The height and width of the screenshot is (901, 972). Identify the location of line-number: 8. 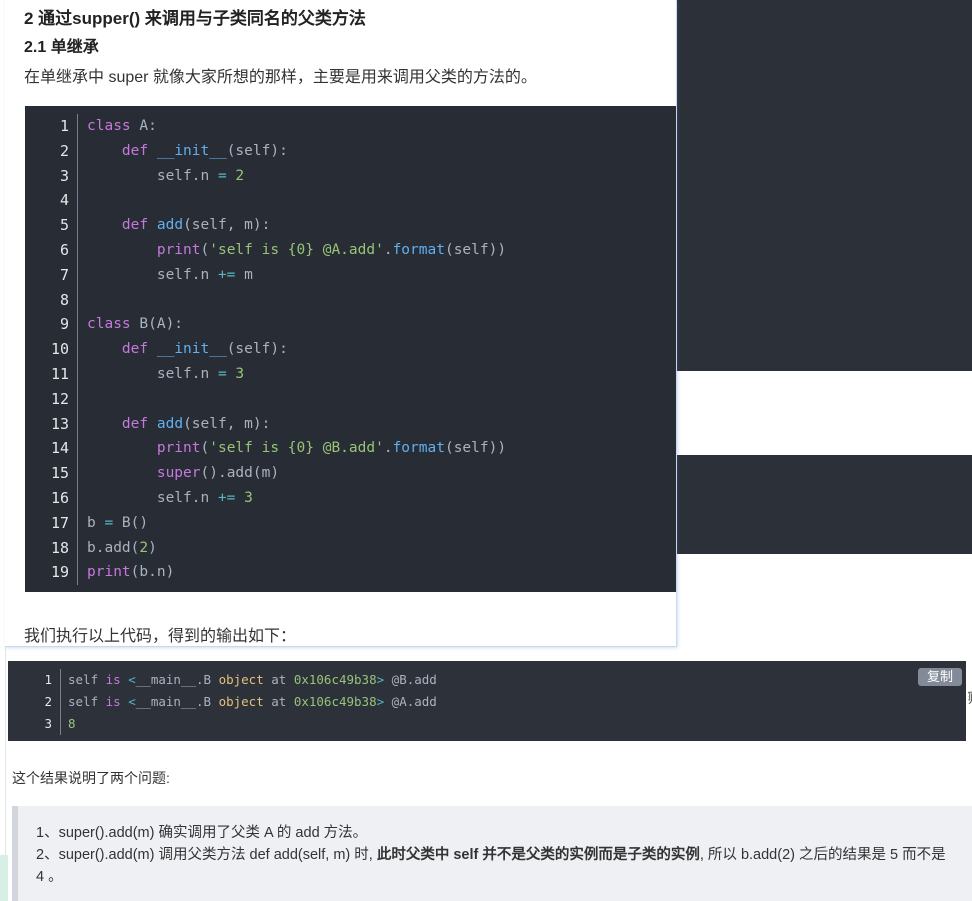
(64, 299).